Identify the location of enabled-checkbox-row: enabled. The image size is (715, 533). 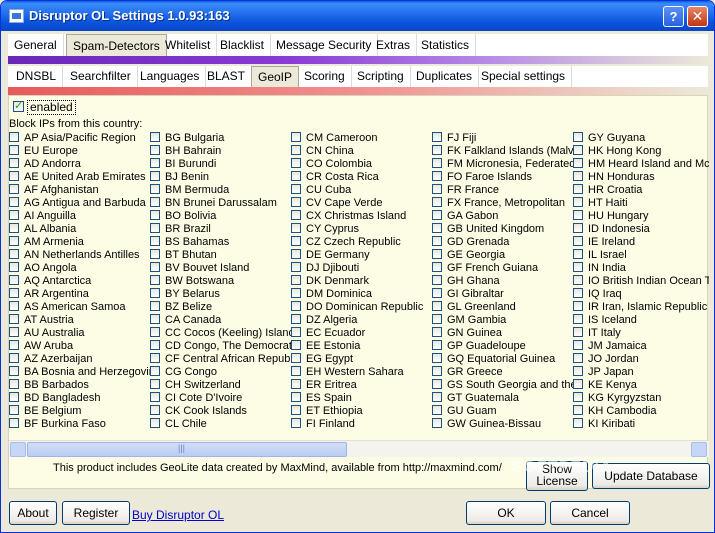
(44, 107).